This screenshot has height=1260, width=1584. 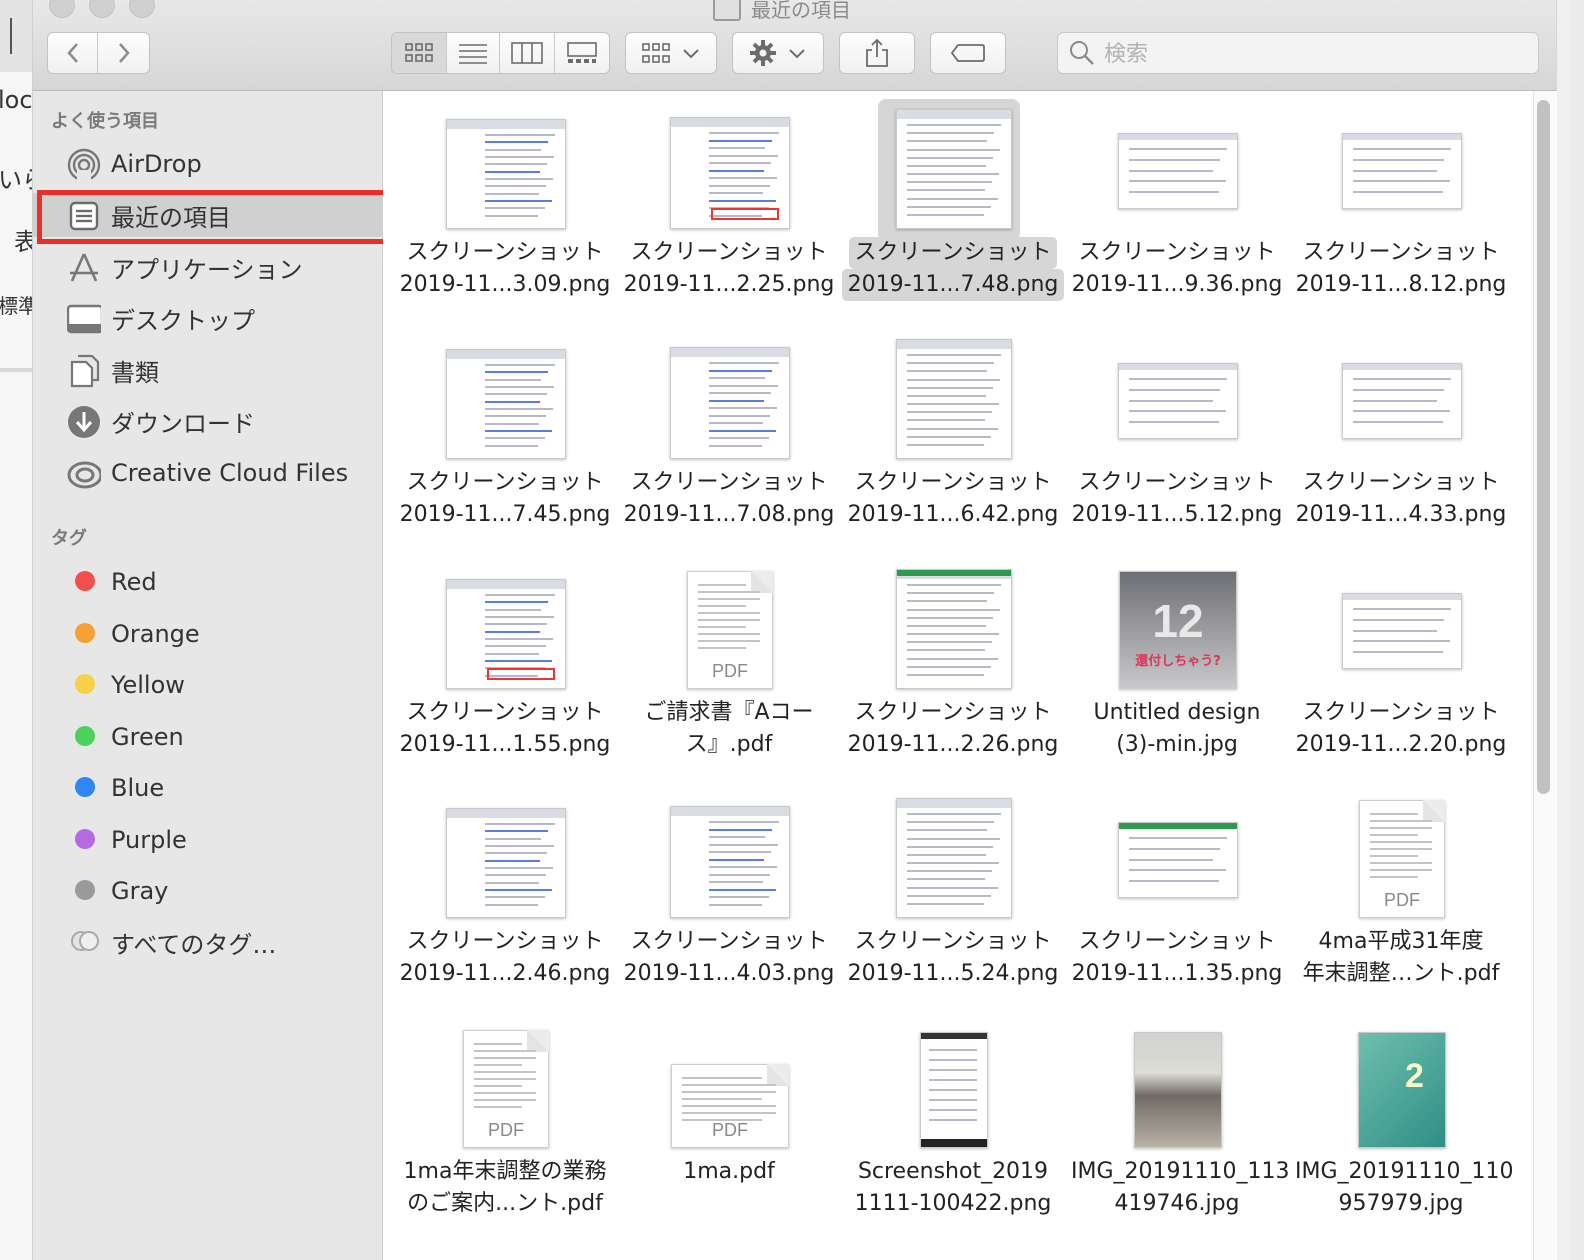 What do you see at coordinates (506, 584) in the screenshot?
I see `thumbnail-toolbar` at bounding box center [506, 584].